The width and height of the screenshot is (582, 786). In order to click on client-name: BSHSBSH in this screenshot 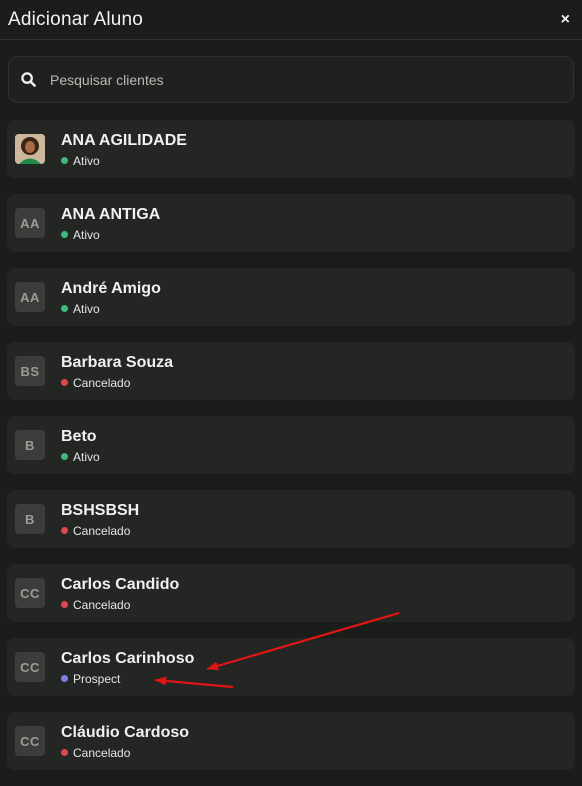, I will do `click(100, 510)`.